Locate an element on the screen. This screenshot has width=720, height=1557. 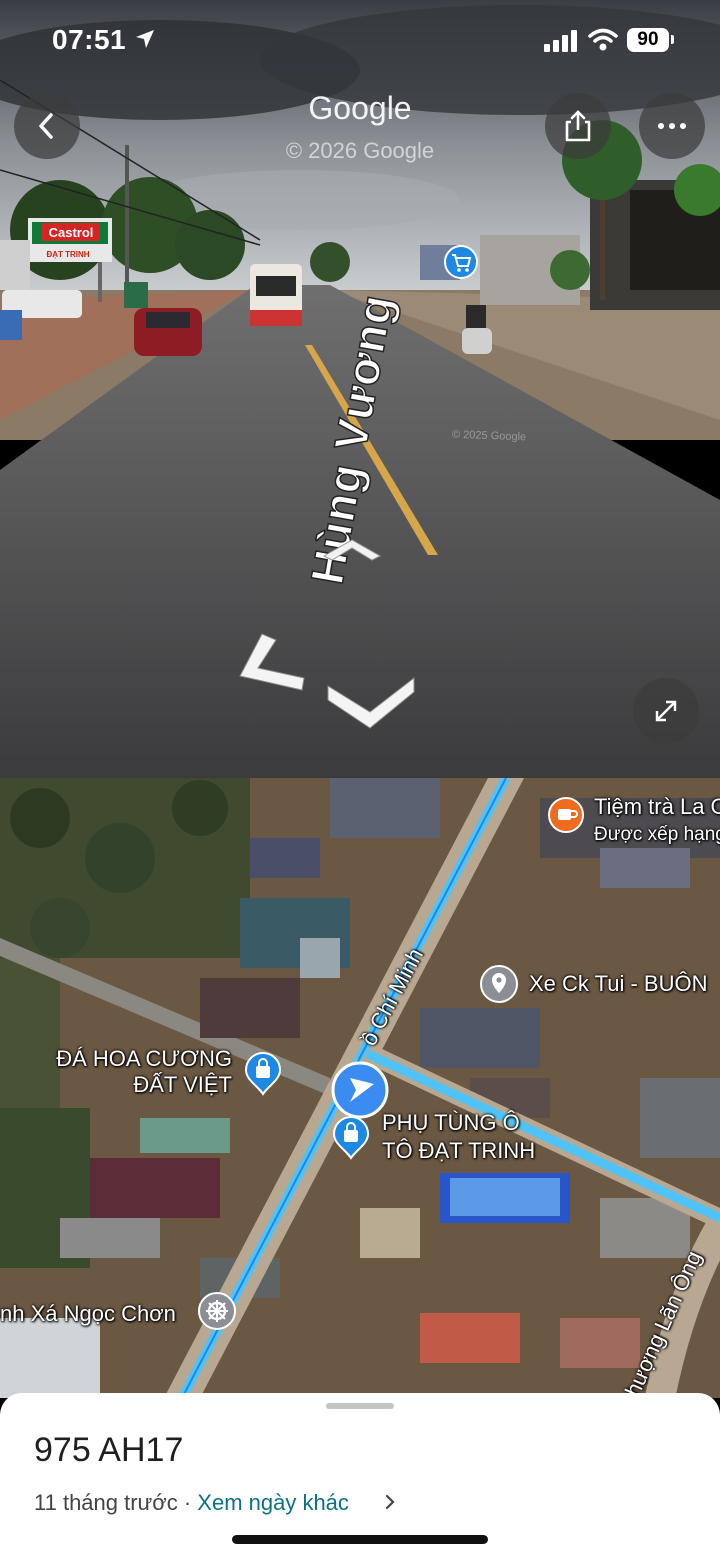
place-label-phu-tung-2: TÔ ĐẠT TRINH is located at coordinates (458, 1150).